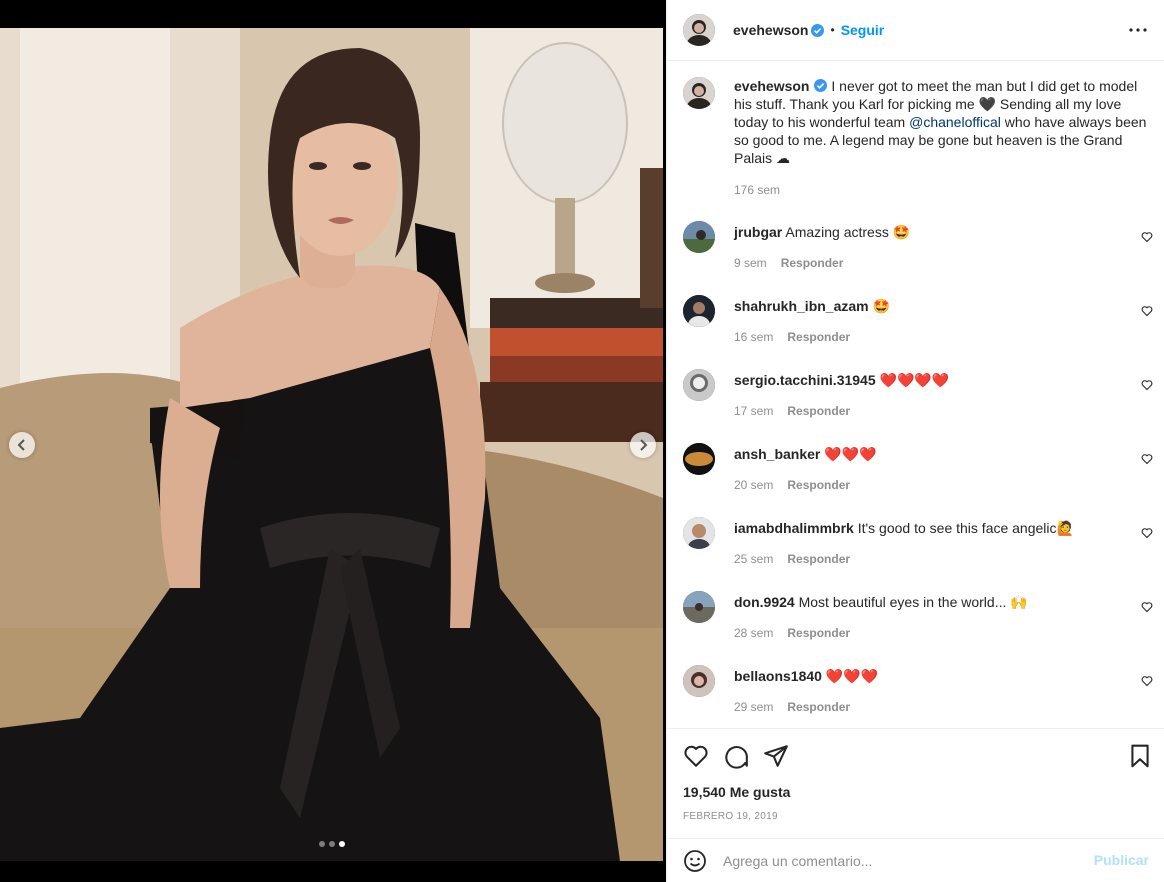  What do you see at coordinates (758, 232) in the screenshot?
I see `comment-username: jrubgar` at bounding box center [758, 232].